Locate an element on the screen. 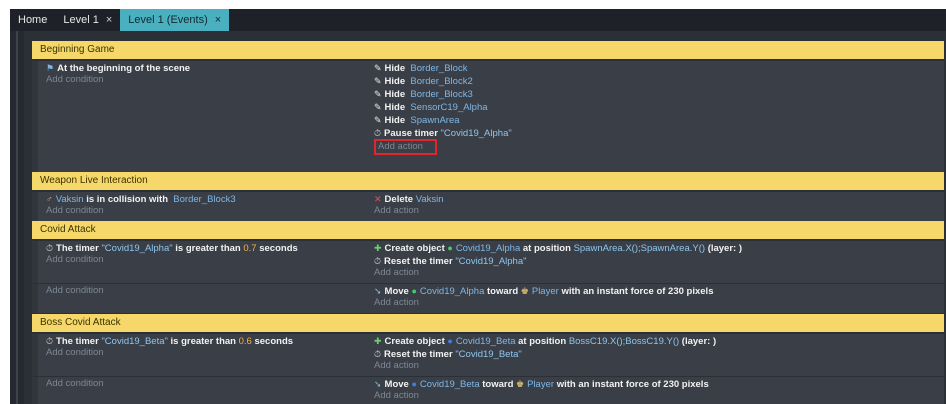 Image resolution: width=946 pixels, height=404 pixels. highlight-box: Add action is located at coordinates (405, 147).